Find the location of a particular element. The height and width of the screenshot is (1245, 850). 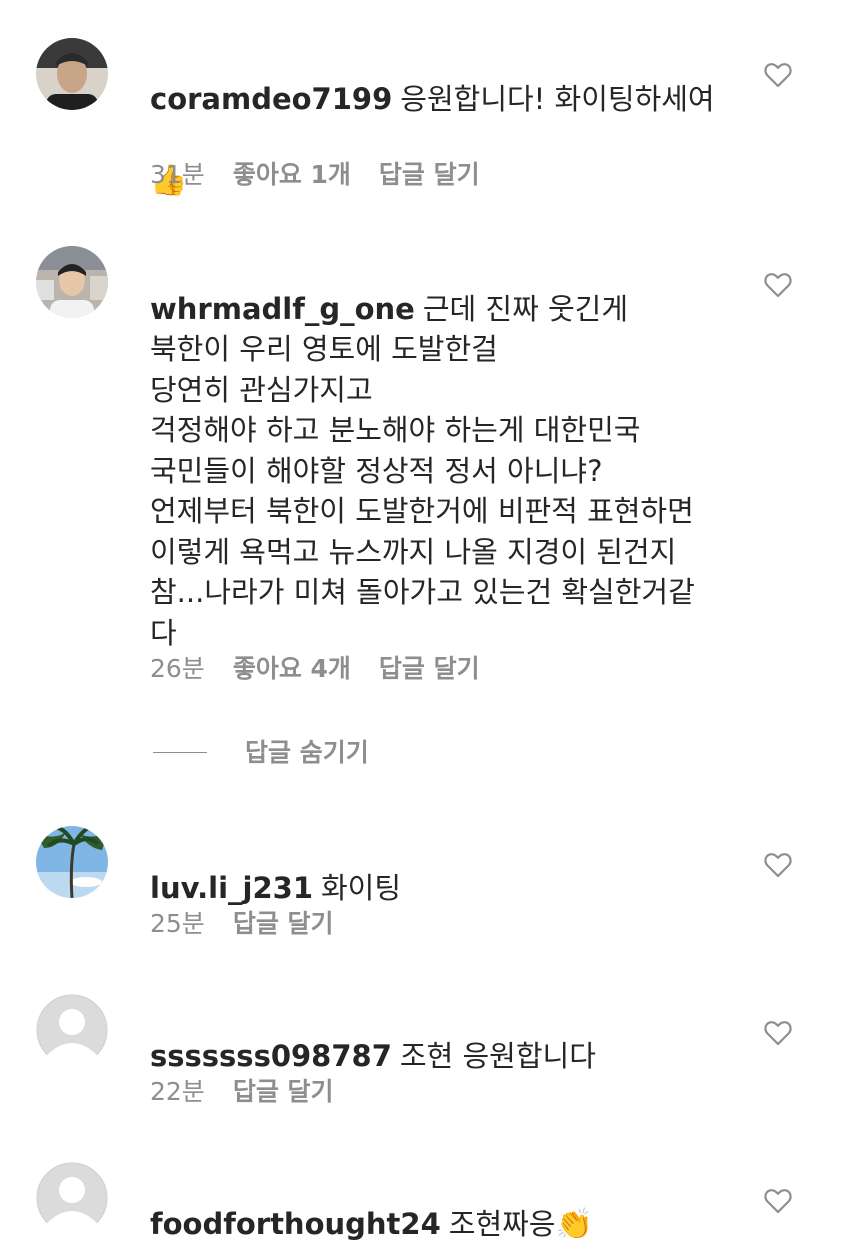

timestamp: 22분 is located at coordinates (177, 1091).